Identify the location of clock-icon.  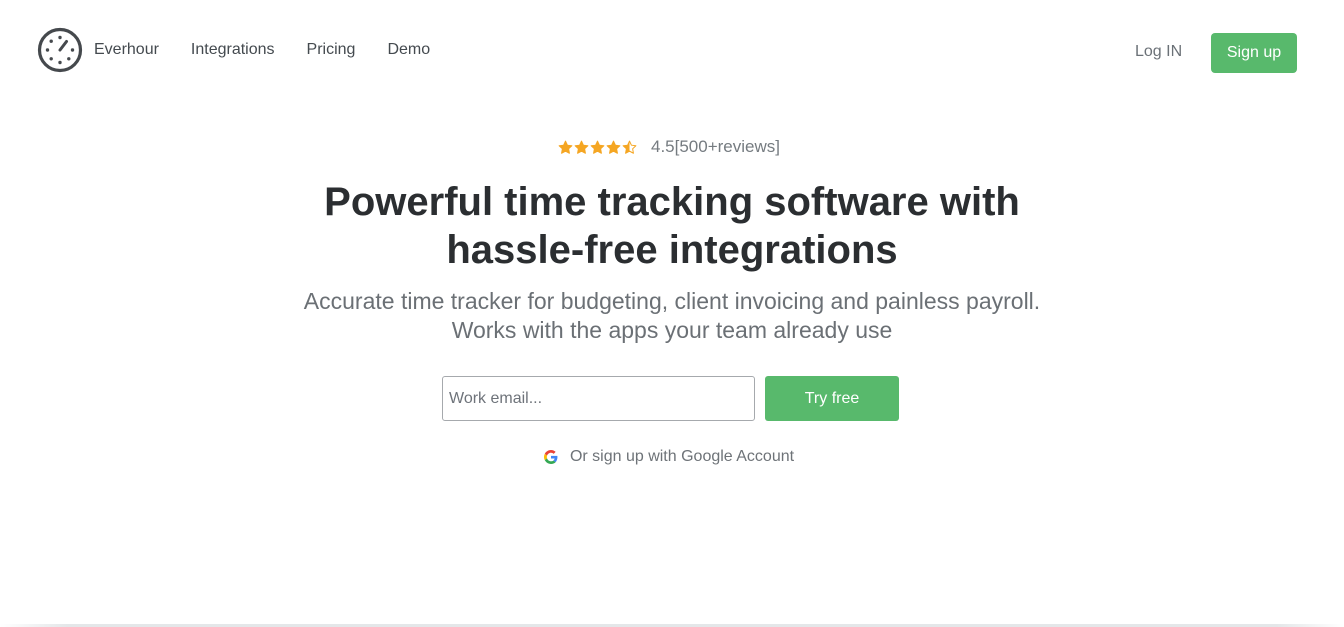
(60, 50).